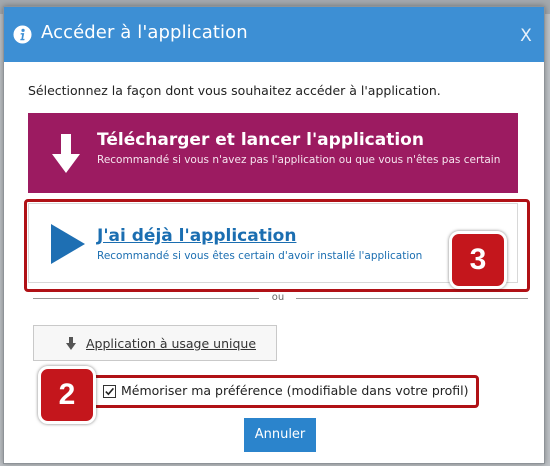  Describe the element at coordinates (274, 34) in the screenshot. I see `dialog-title-bar: Accéder à l'application X` at that location.